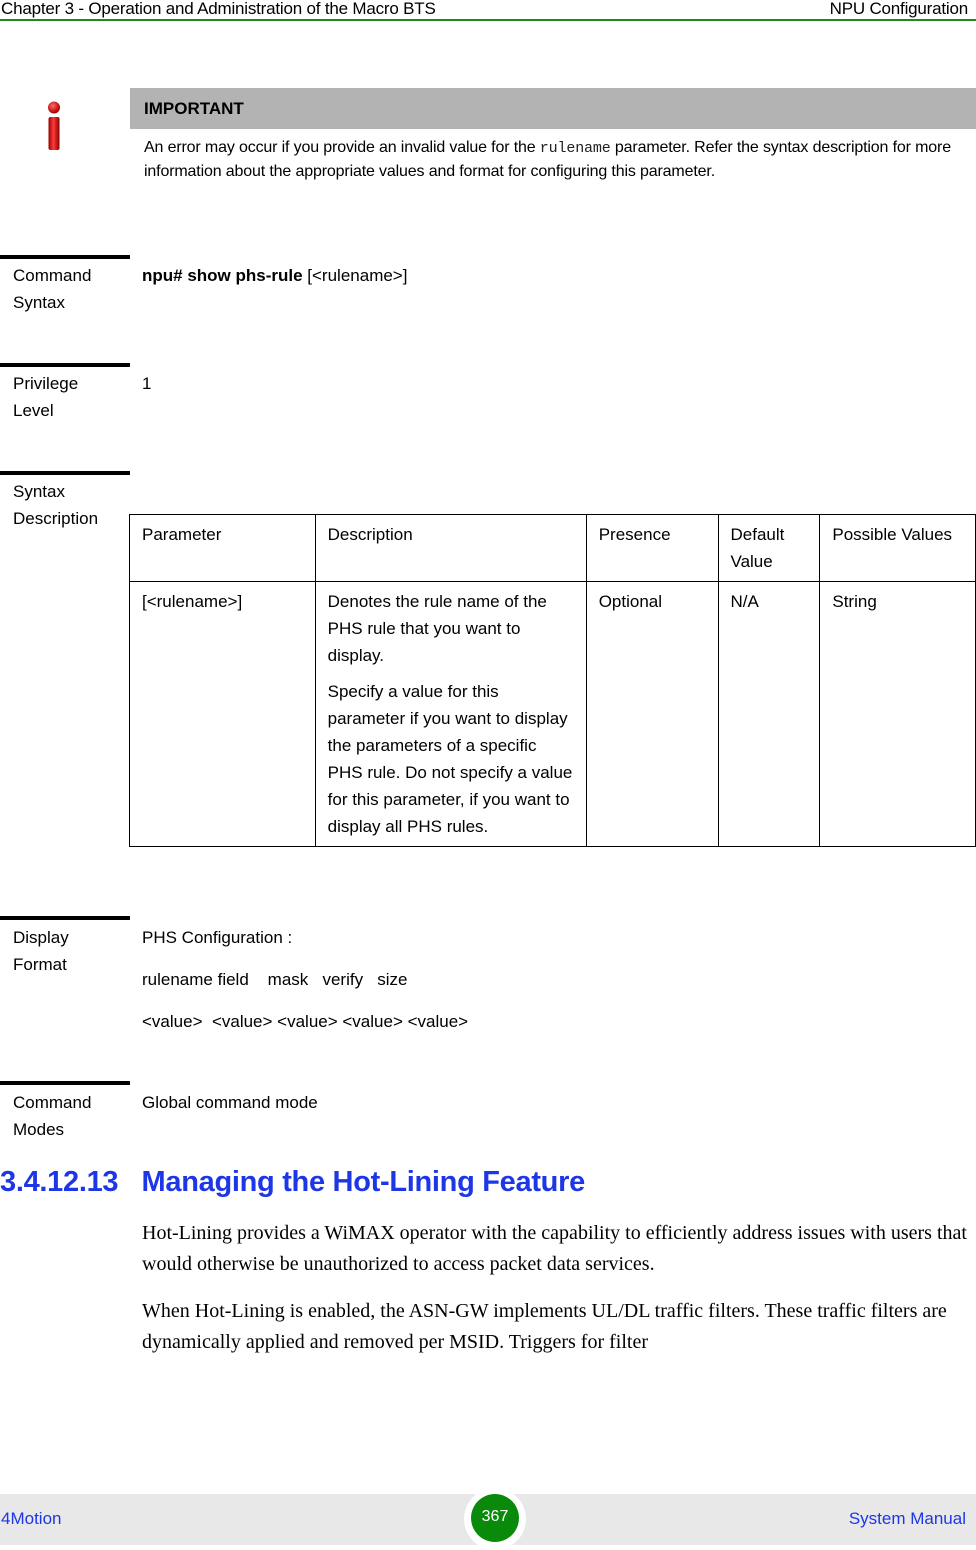 Image resolution: width=976 pixels, height=1550 pixels. What do you see at coordinates (305, 1021) in the screenshot?
I see `format-line: <value> <value> <value> <value> <value>` at bounding box center [305, 1021].